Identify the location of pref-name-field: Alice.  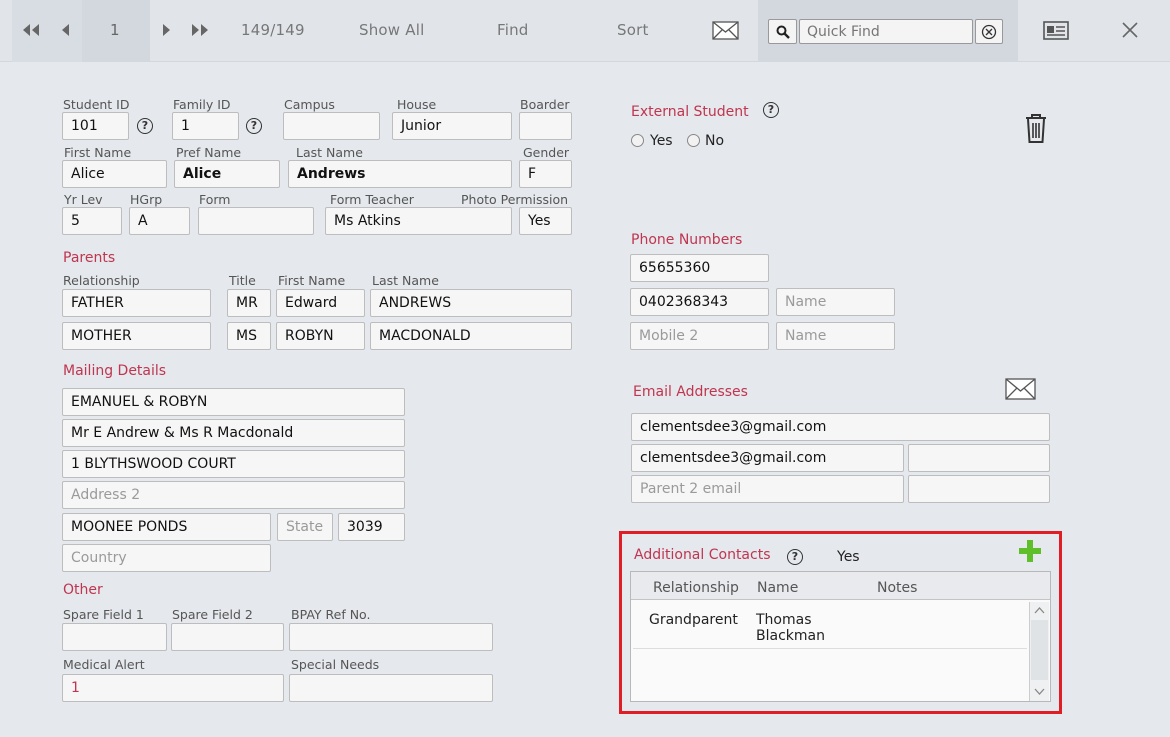
(227, 174).